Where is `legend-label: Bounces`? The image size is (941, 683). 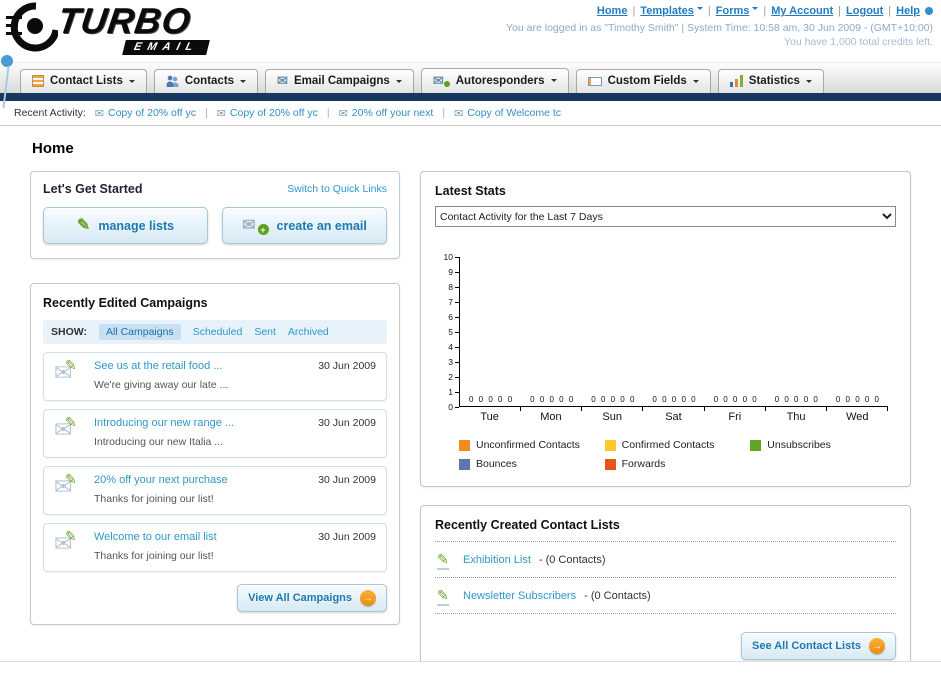 legend-label: Bounces is located at coordinates (496, 464).